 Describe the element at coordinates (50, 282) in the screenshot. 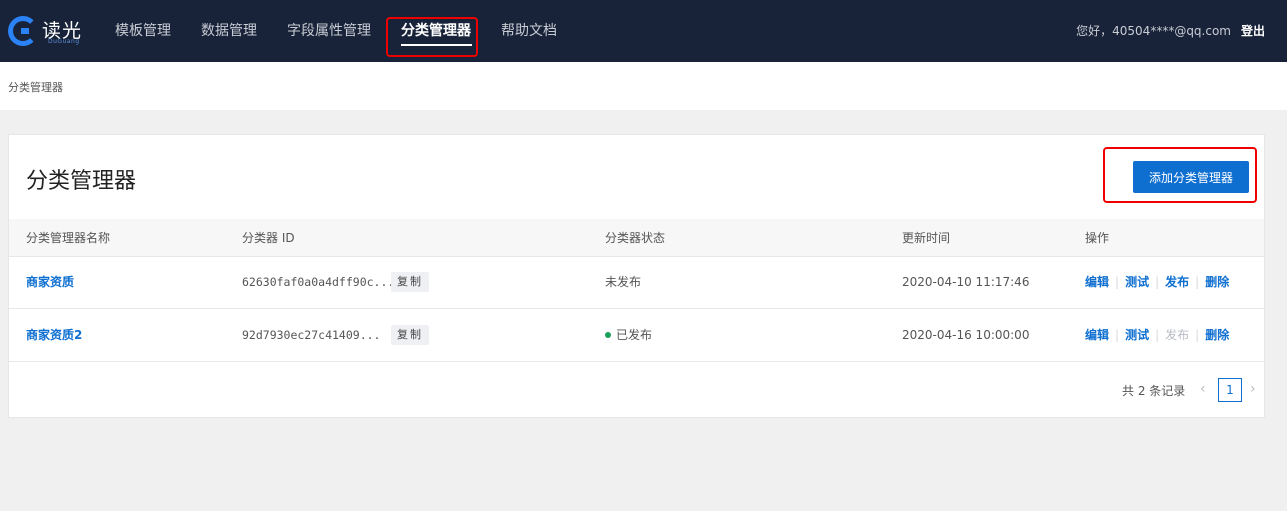

I see `classifier-name-link: 商家资质` at that location.